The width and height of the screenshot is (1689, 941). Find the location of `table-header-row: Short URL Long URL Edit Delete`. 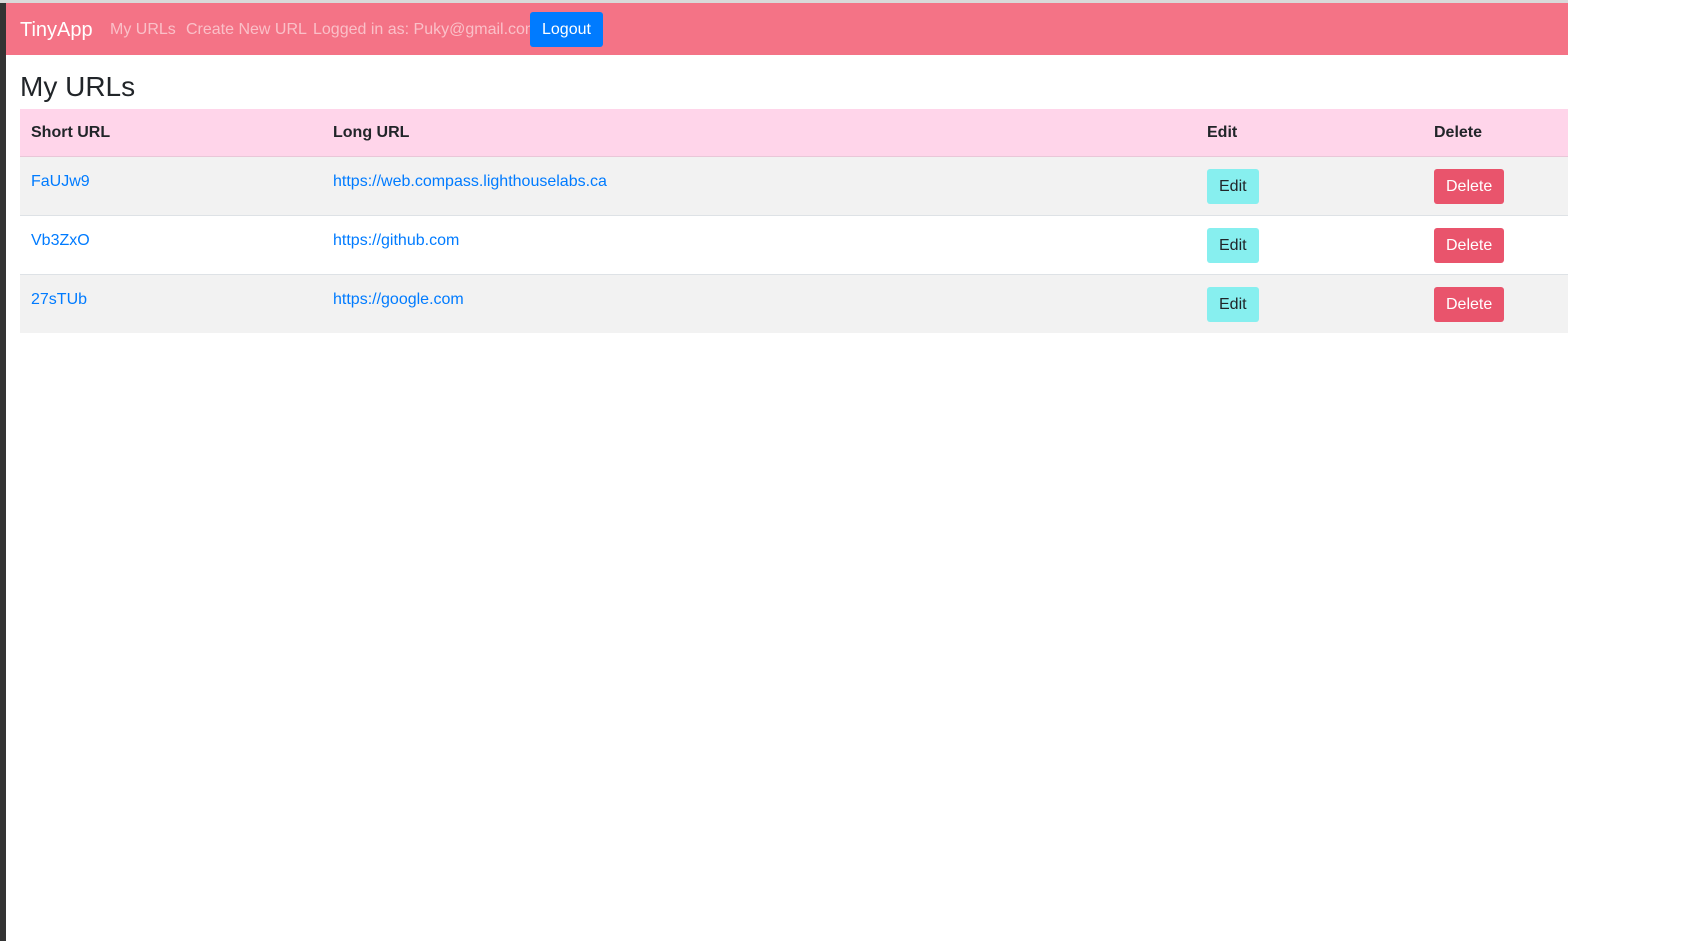

table-header-row: Short URL Long URL Edit Delete is located at coordinates (794, 133).